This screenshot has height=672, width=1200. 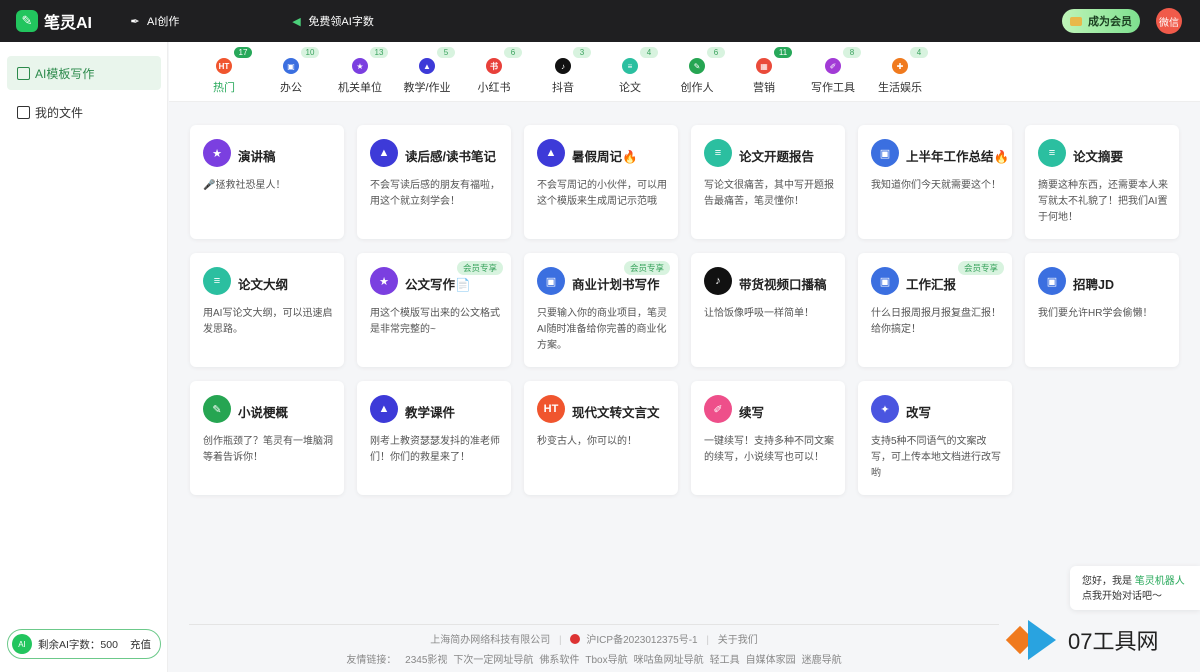 What do you see at coordinates (716, 52) in the screenshot?
I see `tab-count-badge: 6` at bounding box center [716, 52].